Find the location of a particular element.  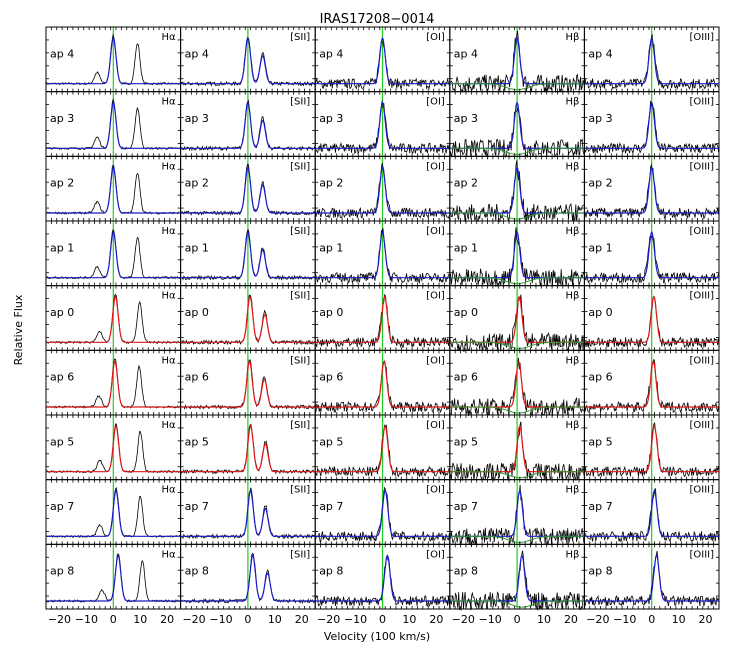

y-axis-label: Relative Flux is located at coordinates (18, 329).